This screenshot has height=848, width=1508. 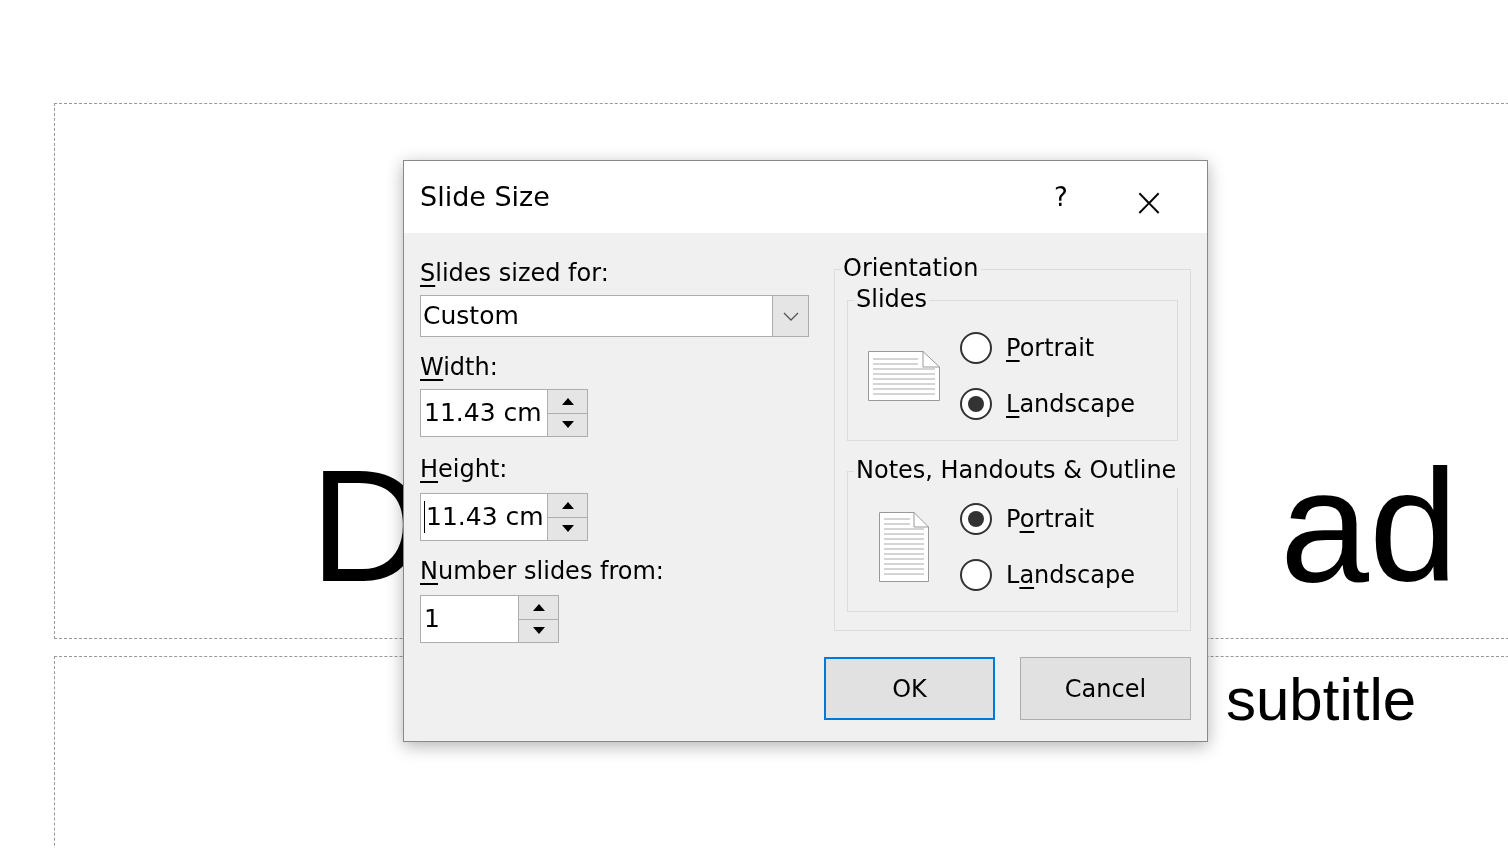 What do you see at coordinates (1061, 197) in the screenshot?
I see `help-button: ?` at bounding box center [1061, 197].